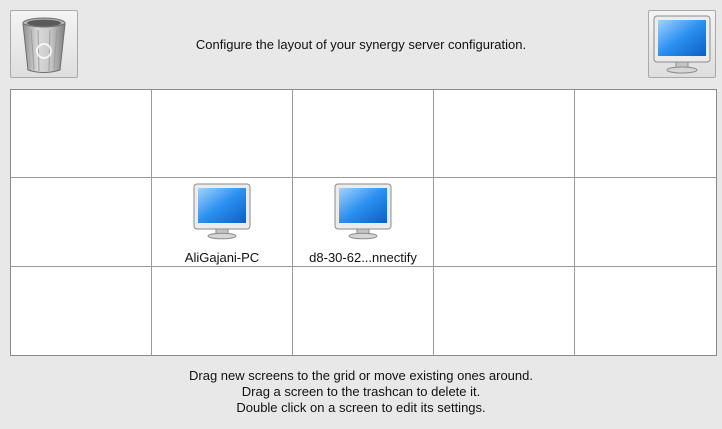  I want to click on grid-cell-1-2: d8-30-62...nnectify, so click(363, 222).